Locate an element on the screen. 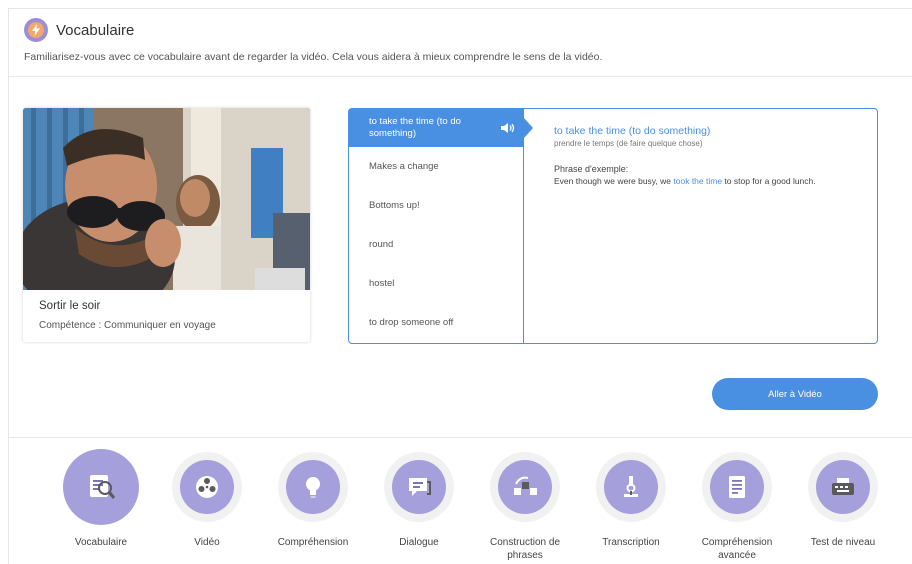  active-arrow is located at coordinates (528, 128).